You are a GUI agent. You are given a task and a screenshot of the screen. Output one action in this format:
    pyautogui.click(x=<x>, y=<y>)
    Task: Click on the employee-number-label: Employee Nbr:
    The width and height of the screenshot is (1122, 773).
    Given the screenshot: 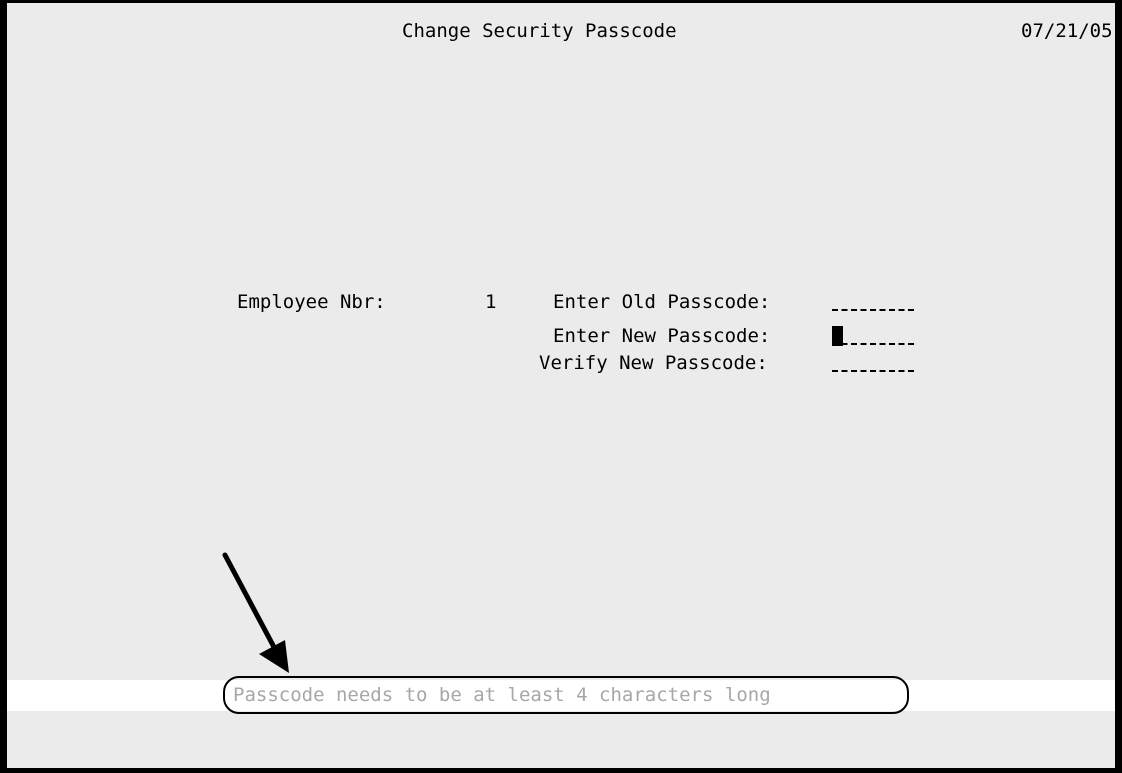 What is the action you would take?
    pyautogui.click(x=311, y=302)
    